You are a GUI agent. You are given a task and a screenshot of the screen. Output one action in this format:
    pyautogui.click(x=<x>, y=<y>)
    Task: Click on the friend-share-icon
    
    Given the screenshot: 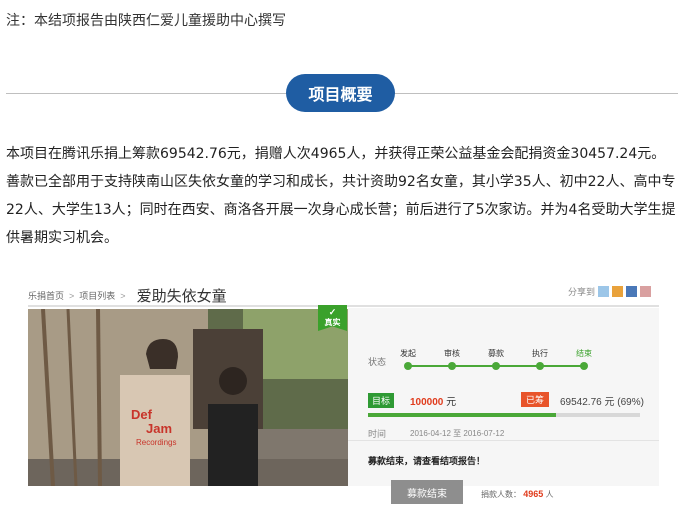 What is the action you would take?
    pyautogui.click(x=631, y=291)
    